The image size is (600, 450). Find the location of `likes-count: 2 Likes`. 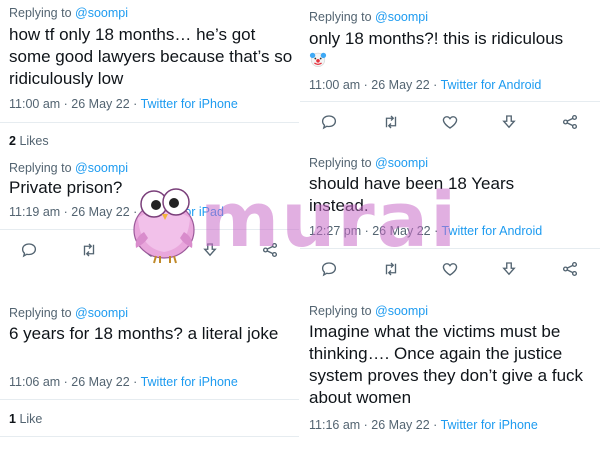

likes-count: 2 Likes is located at coordinates (29, 141).